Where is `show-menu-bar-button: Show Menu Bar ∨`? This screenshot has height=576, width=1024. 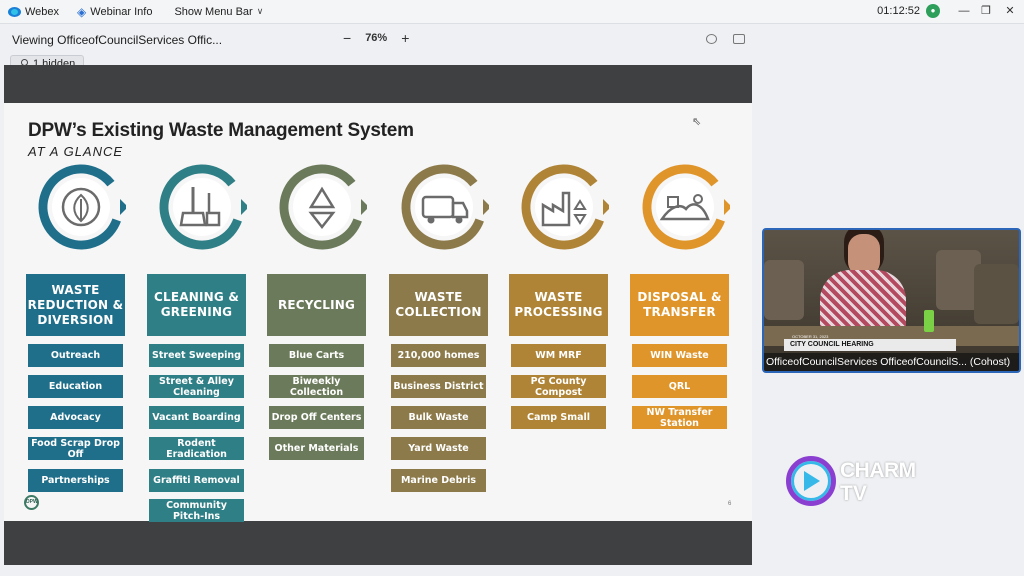 show-menu-bar-button: Show Menu Bar ∨ is located at coordinates (218, 12).